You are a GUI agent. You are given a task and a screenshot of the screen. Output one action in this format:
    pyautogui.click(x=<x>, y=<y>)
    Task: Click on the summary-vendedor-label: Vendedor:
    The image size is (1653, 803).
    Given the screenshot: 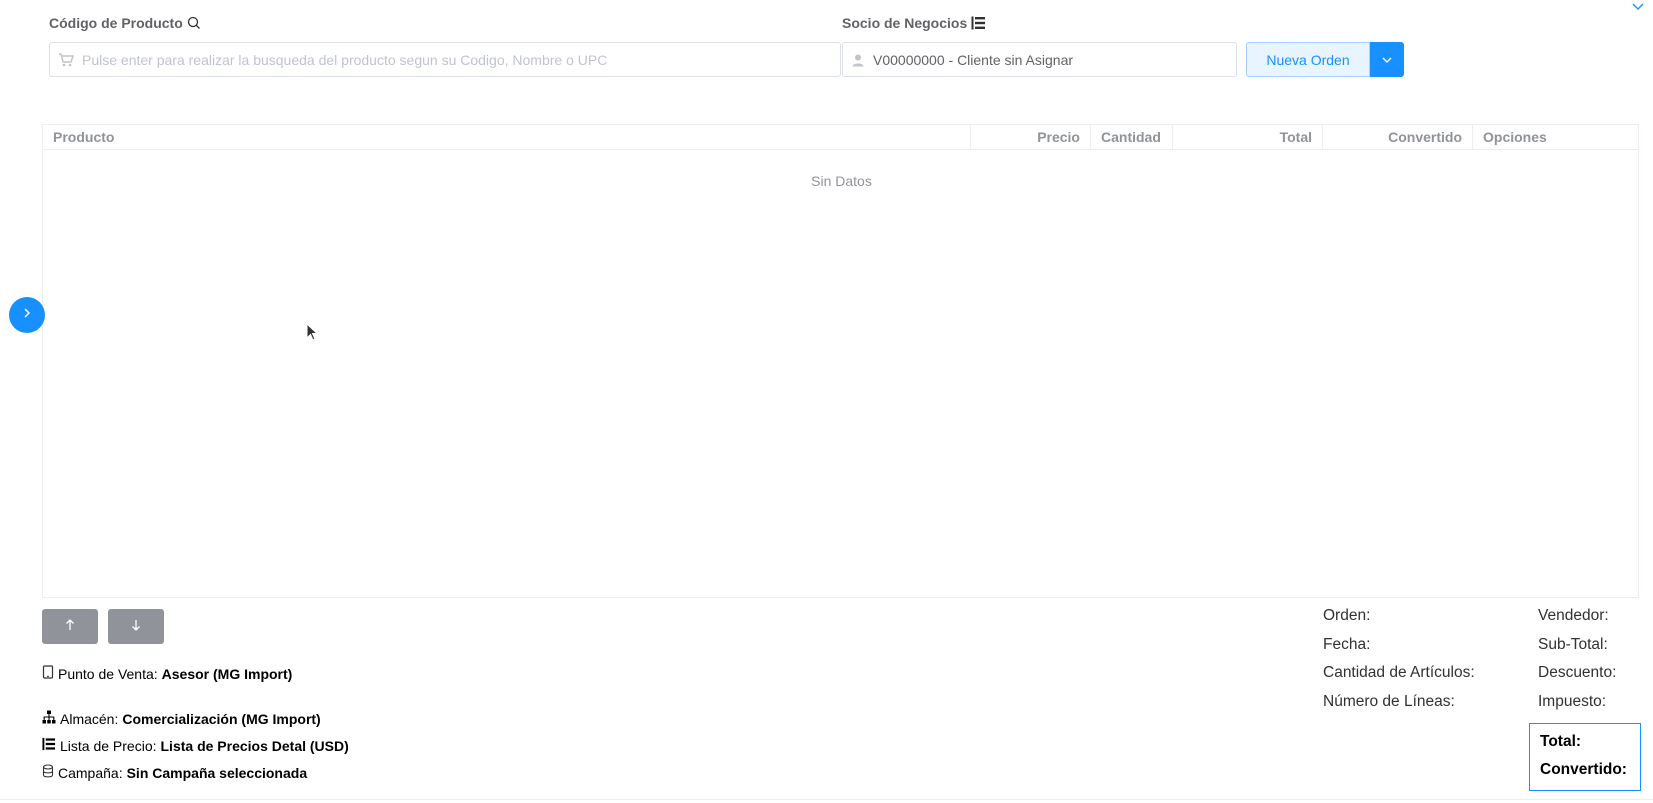 What is the action you would take?
    pyautogui.click(x=1573, y=615)
    